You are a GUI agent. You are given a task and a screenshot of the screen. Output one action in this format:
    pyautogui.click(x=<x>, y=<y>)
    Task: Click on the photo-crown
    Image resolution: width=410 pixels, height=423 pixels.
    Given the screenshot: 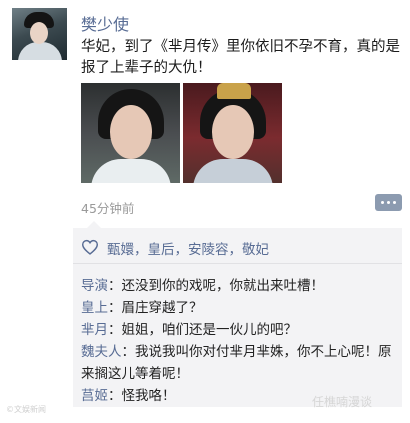 What is the action you would take?
    pyautogui.click(x=234, y=91)
    